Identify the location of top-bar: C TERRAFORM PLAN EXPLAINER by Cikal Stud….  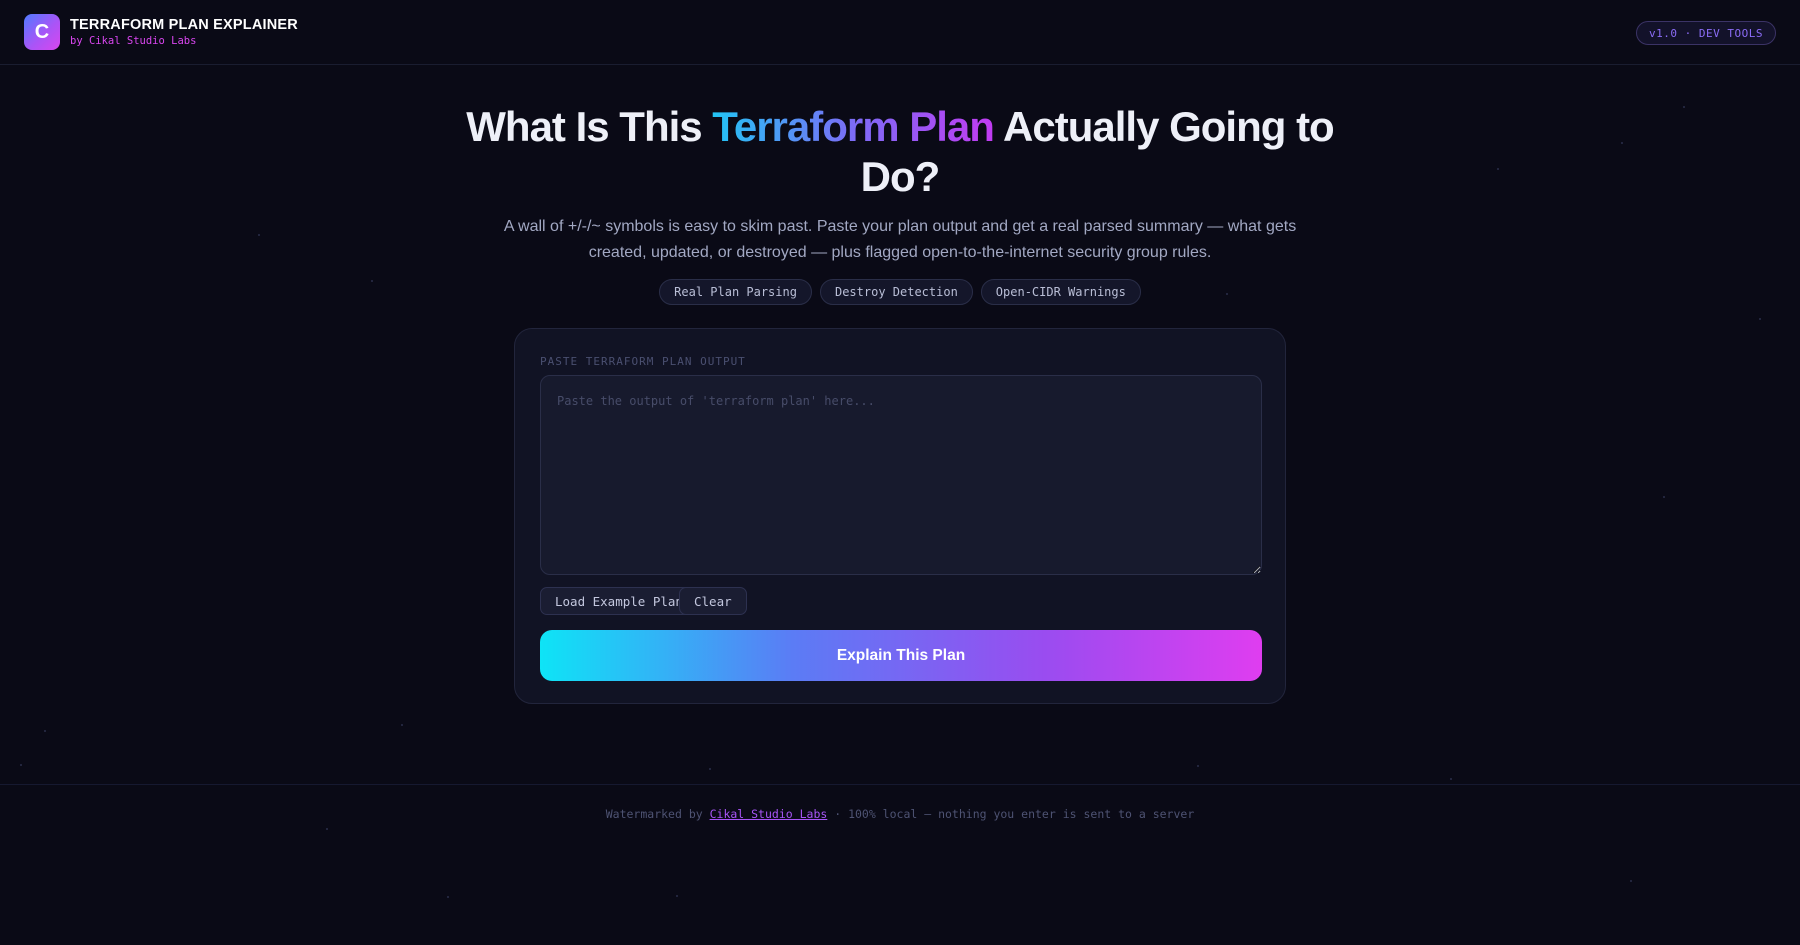
(900, 32).